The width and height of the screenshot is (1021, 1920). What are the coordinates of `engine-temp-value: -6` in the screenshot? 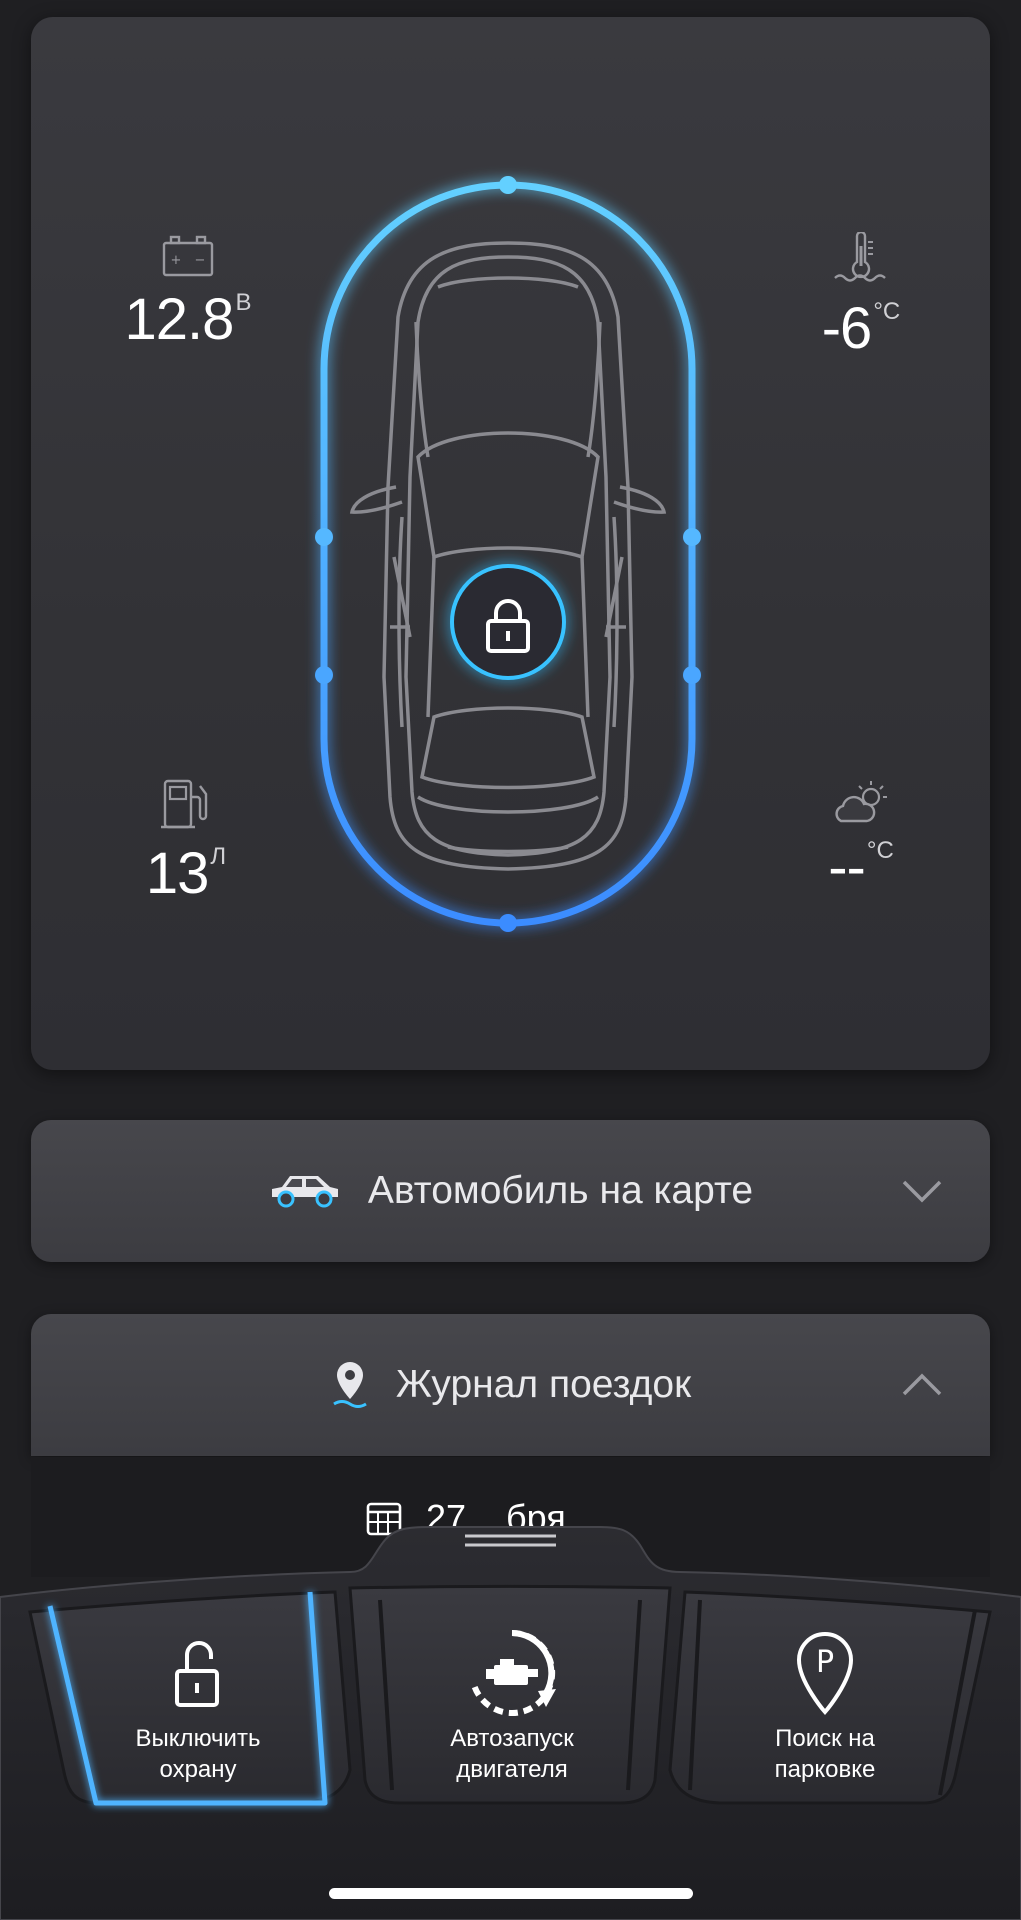 It's located at (847, 328).